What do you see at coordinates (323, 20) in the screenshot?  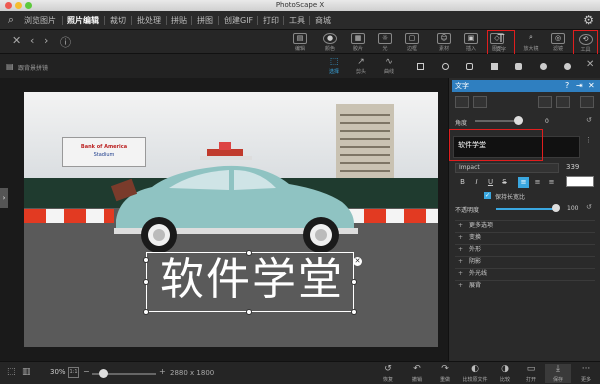 I see `menu-item-store: 商城` at bounding box center [323, 20].